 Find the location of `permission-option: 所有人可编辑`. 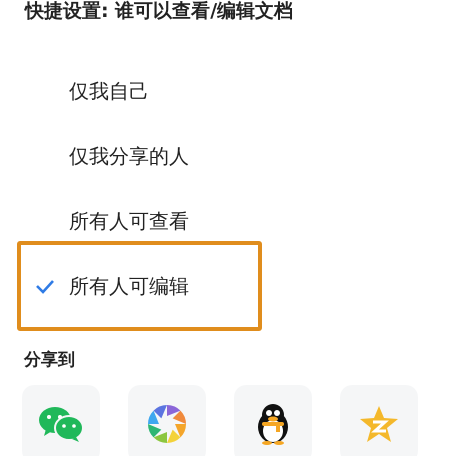

permission-option: 所有人可编辑 is located at coordinates (139, 286).